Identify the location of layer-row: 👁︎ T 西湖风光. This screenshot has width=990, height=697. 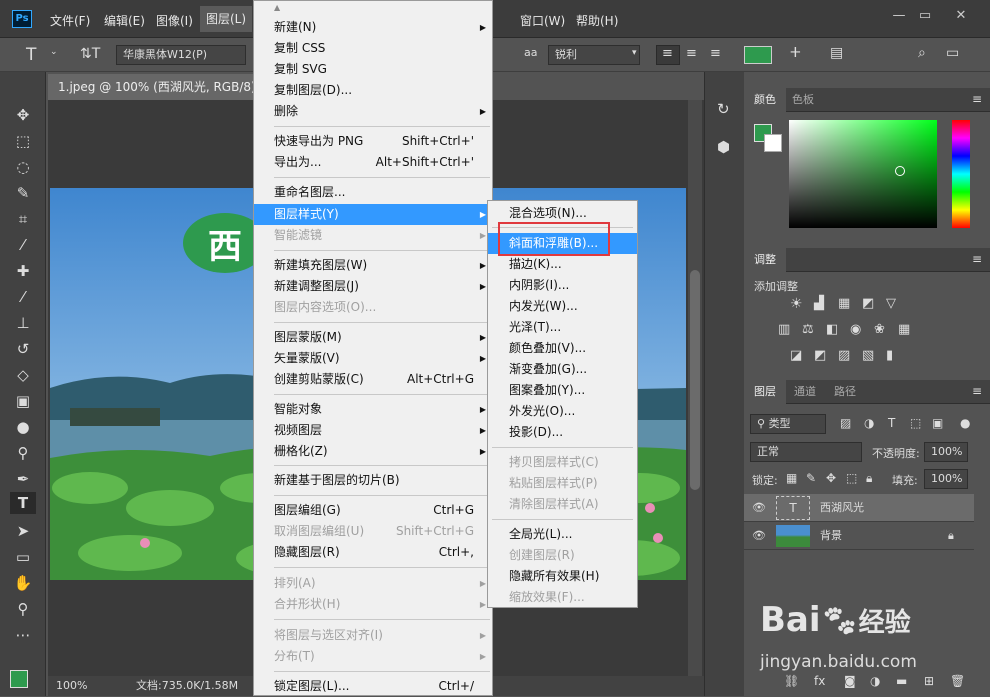
(859, 508).